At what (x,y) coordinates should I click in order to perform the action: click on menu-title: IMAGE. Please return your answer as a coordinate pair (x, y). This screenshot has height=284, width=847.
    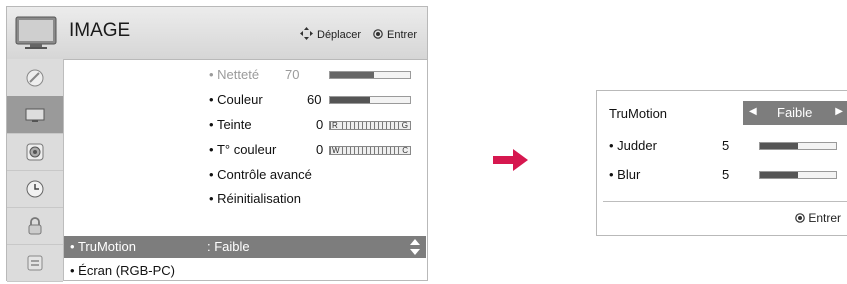
    Looking at the image, I should click on (100, 30).